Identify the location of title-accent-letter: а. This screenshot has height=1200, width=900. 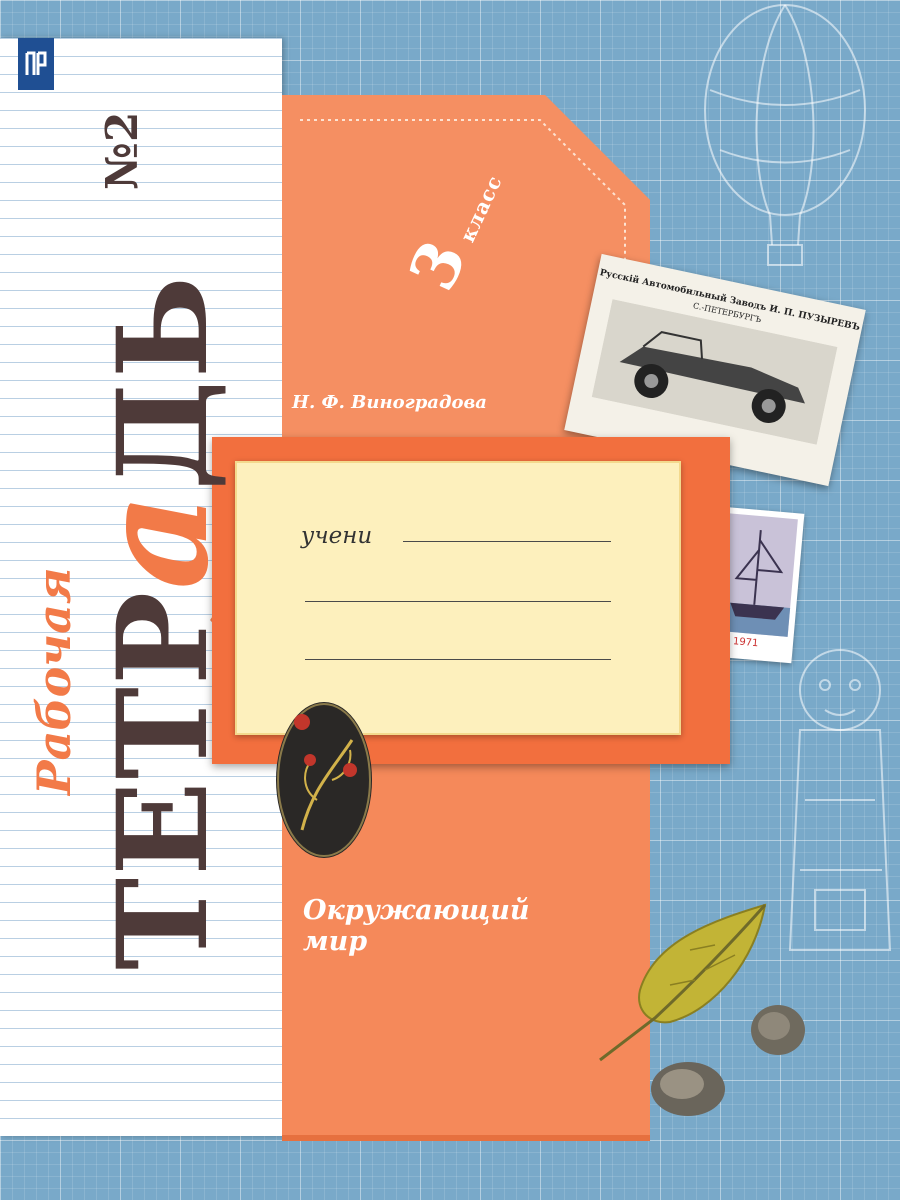
(154, 540).